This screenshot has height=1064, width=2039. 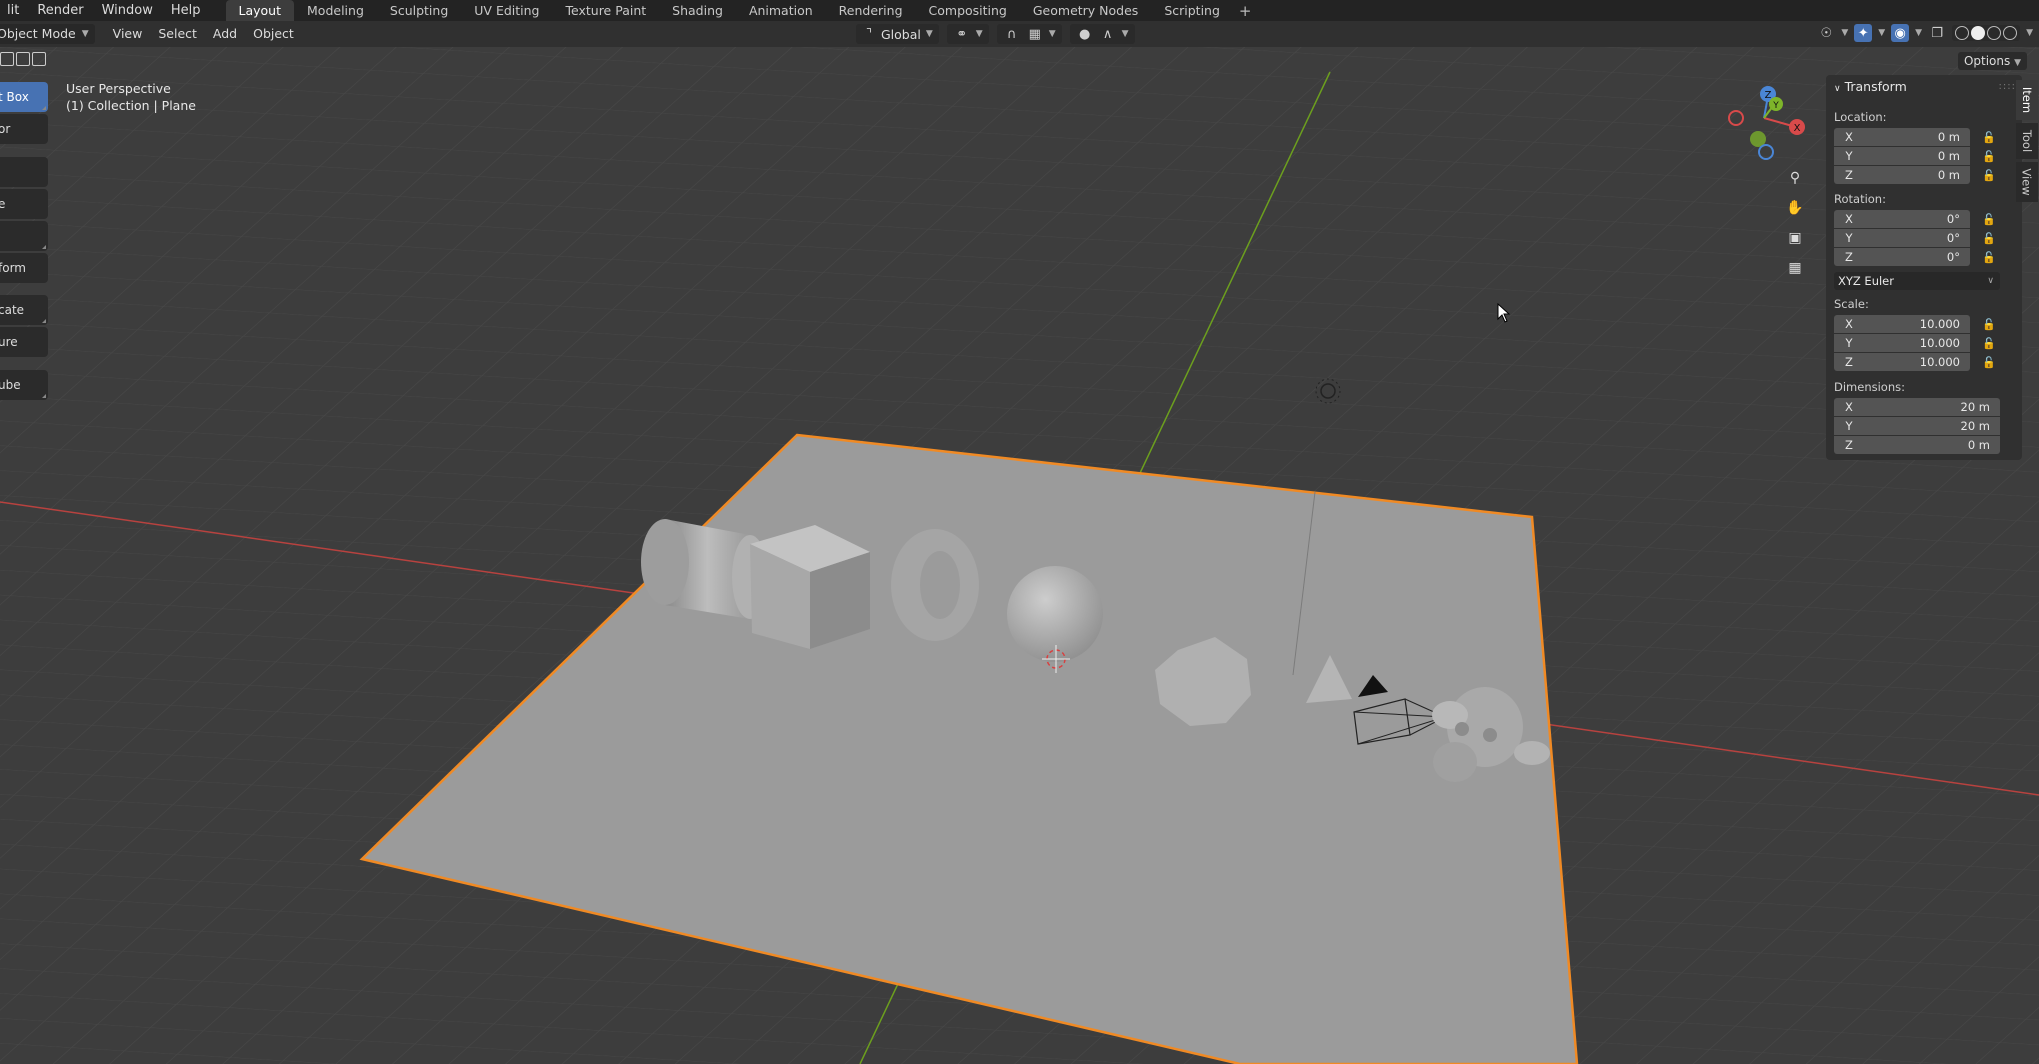 I want to click on xray-toggle-icon: ❐, so click(x=1937, y=33).